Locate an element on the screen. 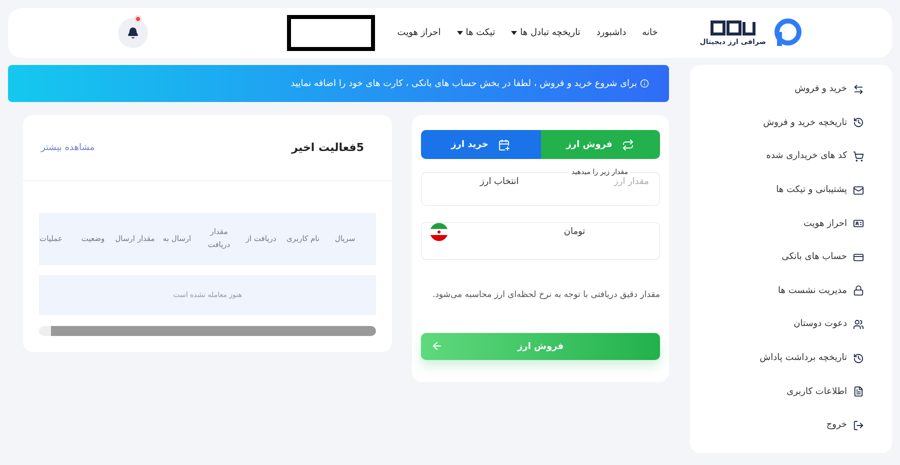 The width and height of the screenshot is (900, 465). card-title: 5فعالیت اخیر is located at coordinates (328, 147).